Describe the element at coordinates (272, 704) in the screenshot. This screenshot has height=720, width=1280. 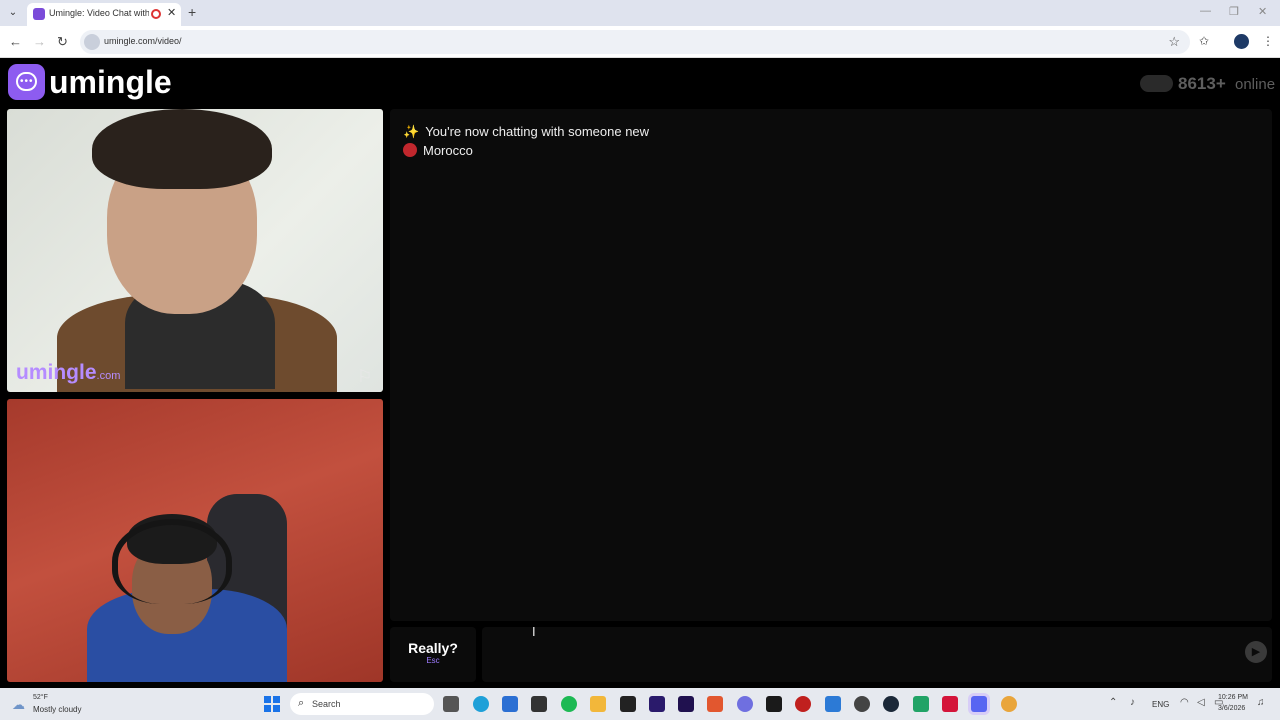
I see `windows-start-icon` at that location.